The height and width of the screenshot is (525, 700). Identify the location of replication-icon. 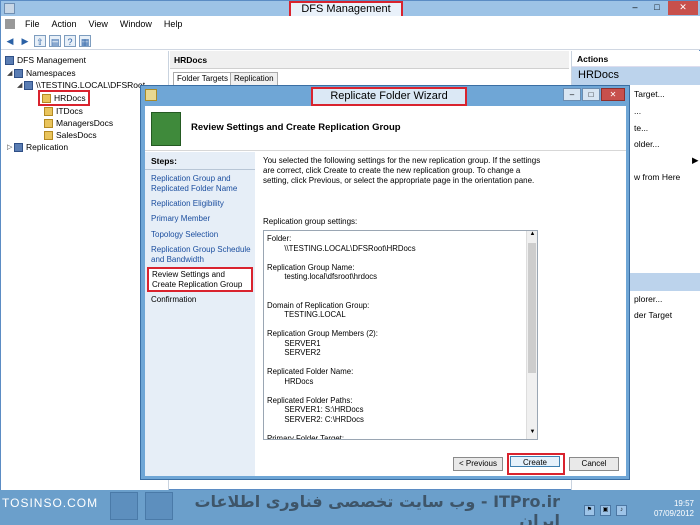
(18, 147).